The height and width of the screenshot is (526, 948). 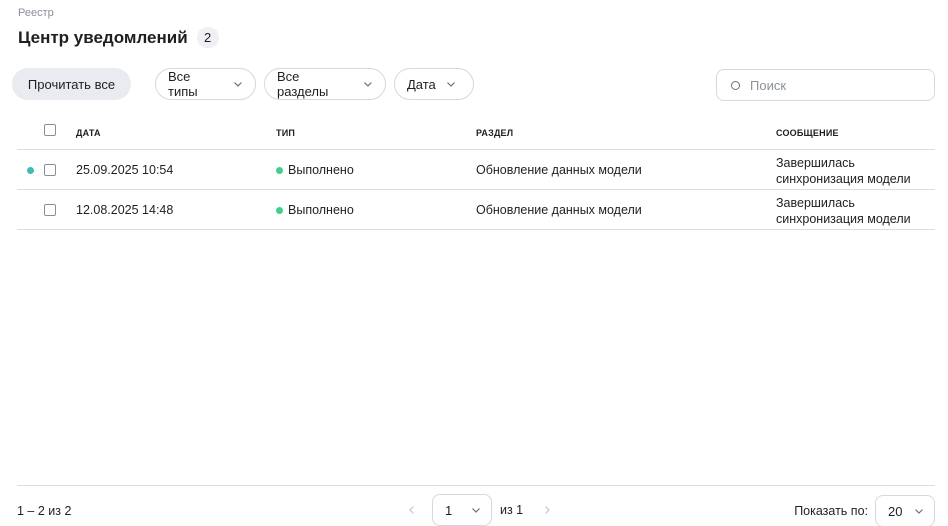 I want to click on per-page-select: 20, so click(x=905, y=510).